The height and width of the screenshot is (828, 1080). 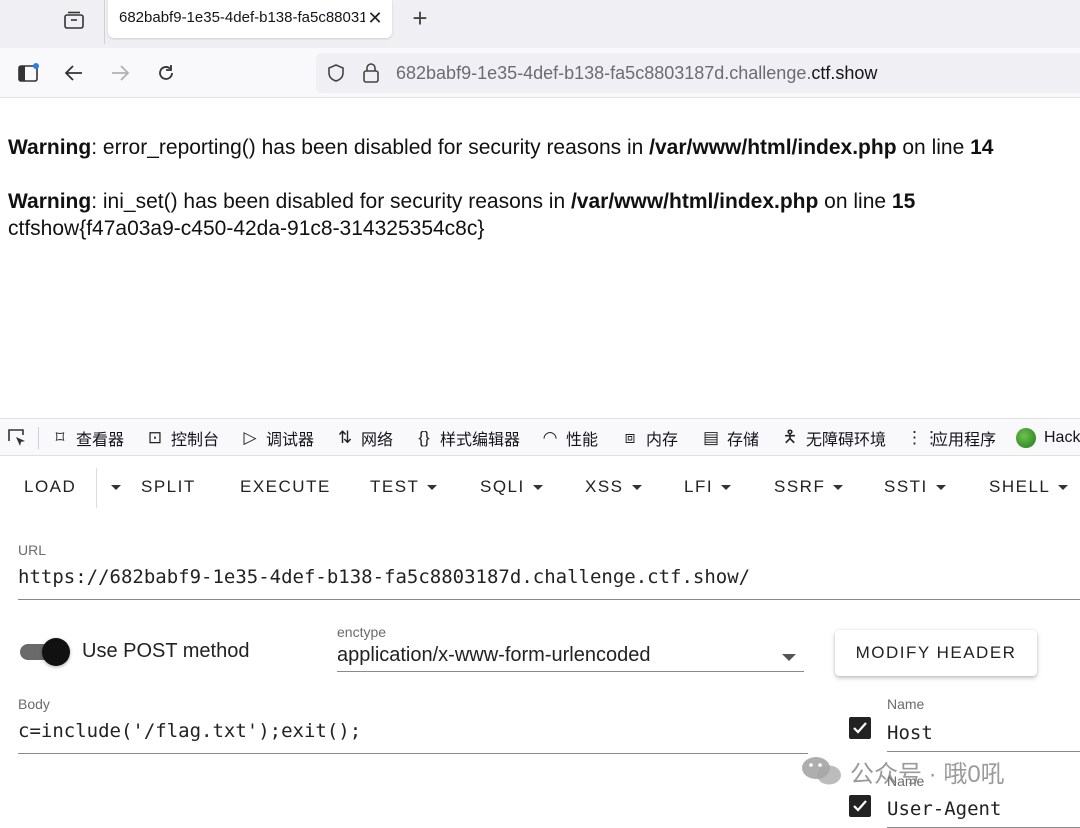 I want to click on button-label: TEST, so click(x=395, y=486).